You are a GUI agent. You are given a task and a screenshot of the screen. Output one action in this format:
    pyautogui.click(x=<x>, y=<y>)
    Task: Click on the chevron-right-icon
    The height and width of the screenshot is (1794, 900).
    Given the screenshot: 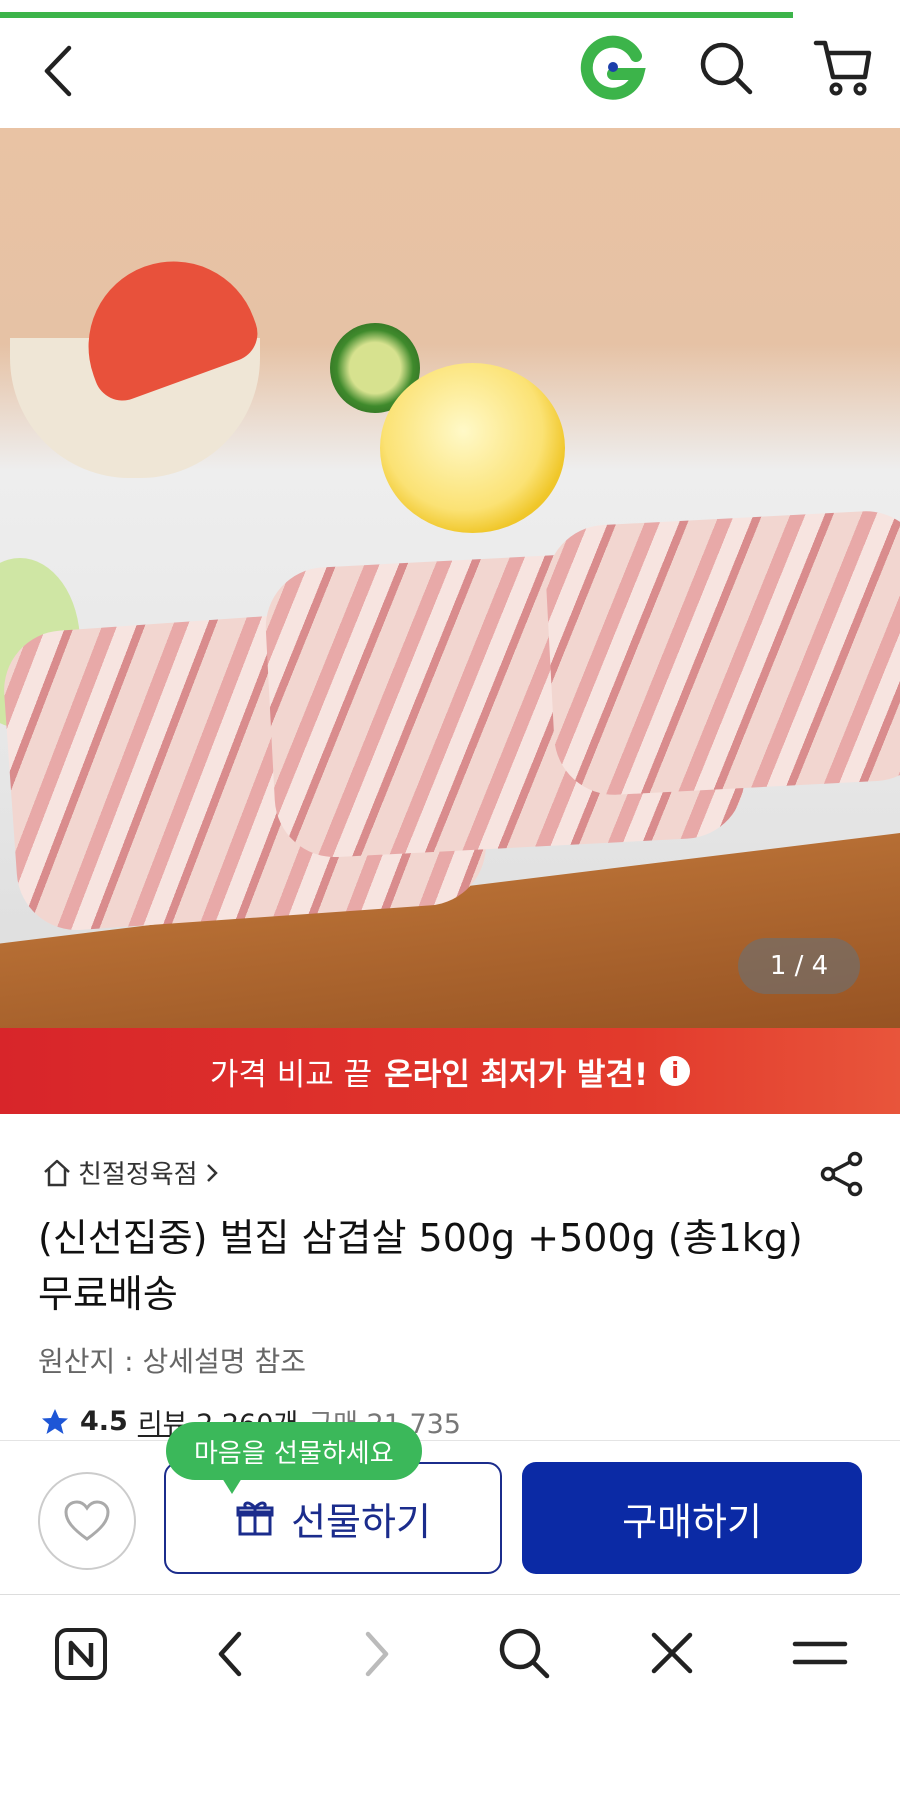 What is the action you would take?
    pyautogui.click(x=212, y=1172)
    